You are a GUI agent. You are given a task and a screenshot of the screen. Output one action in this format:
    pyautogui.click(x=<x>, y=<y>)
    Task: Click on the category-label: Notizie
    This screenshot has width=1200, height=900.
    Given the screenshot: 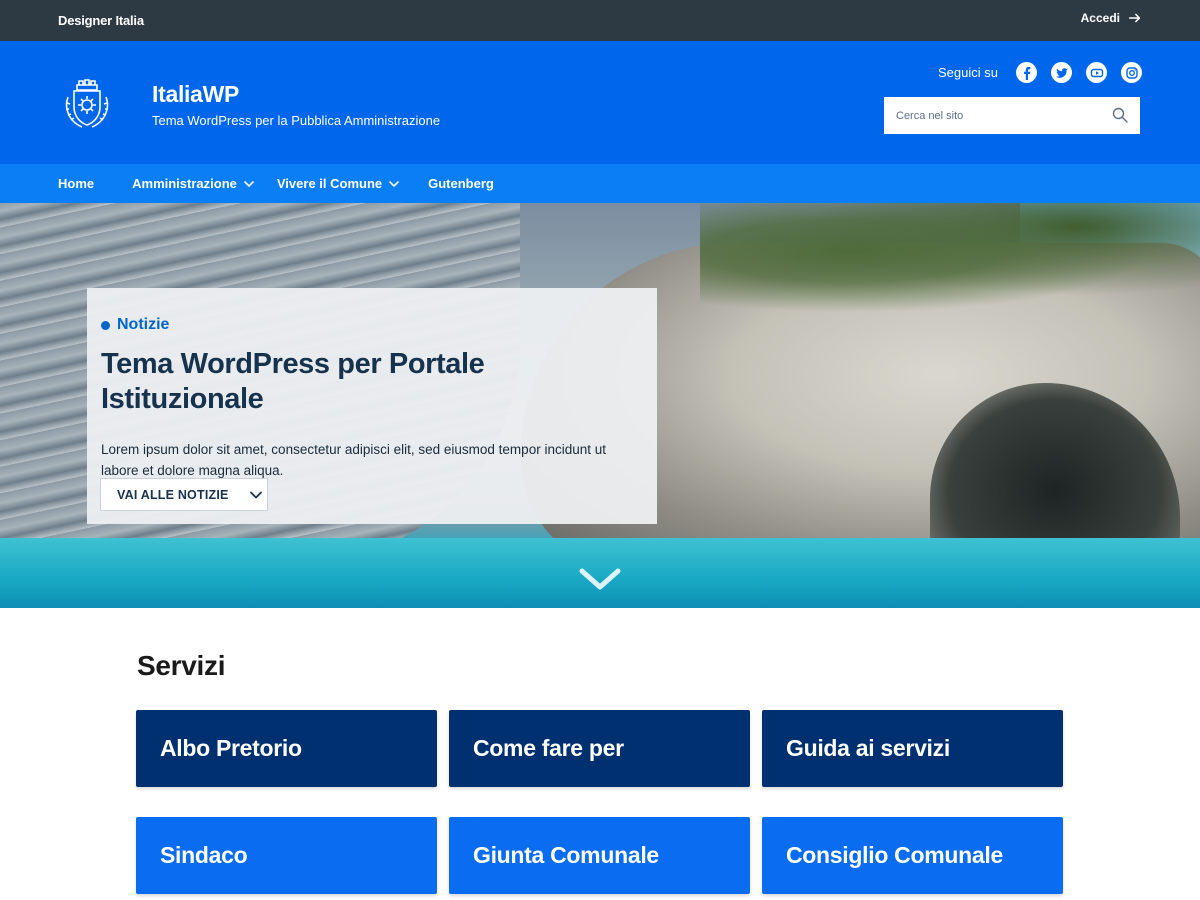 What is the action you would take?
    pyautogui.click(x=143, y=324)
    